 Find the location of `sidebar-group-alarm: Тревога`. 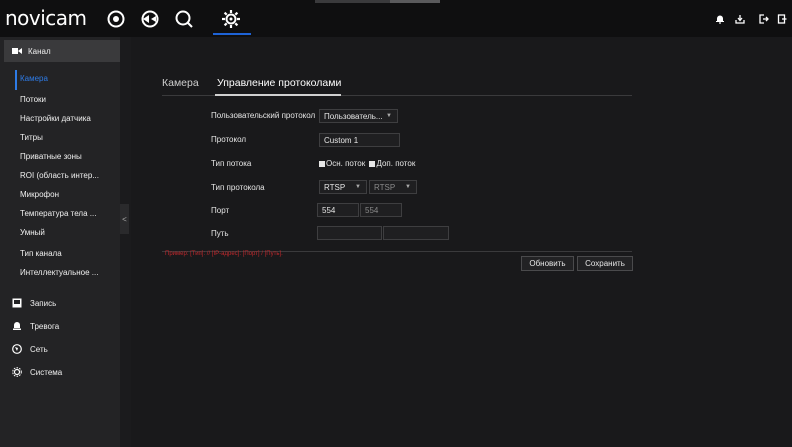

sidebar-group-alarm: Тревога is located at coordinates (35, 326).